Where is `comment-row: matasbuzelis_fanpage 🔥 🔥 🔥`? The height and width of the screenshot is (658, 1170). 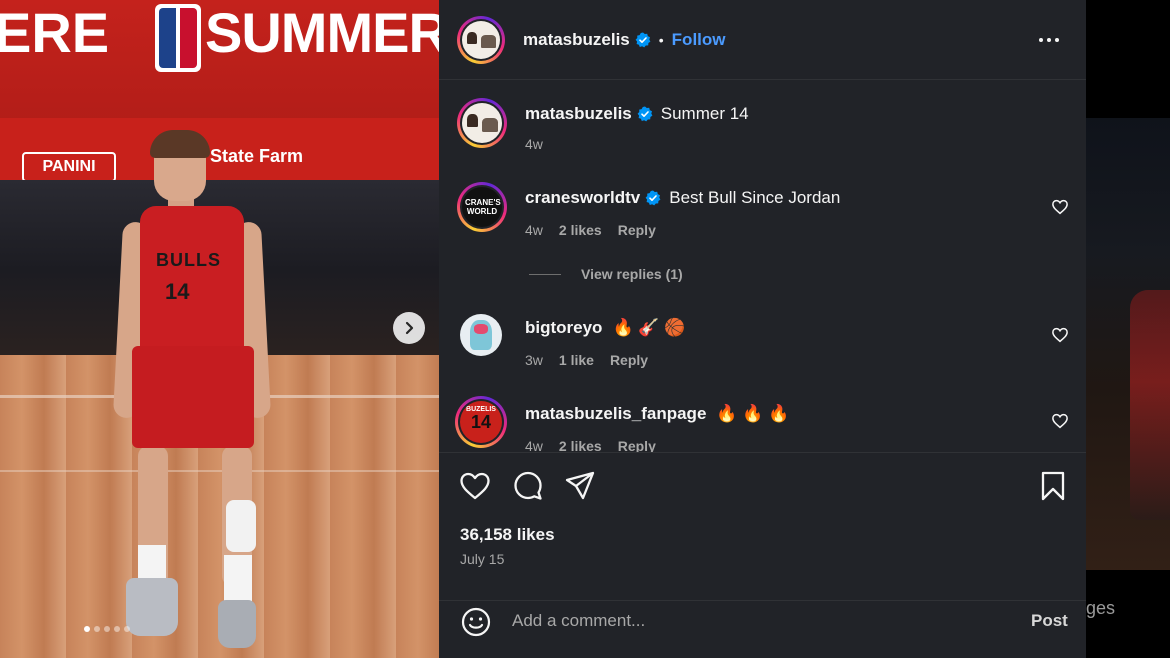
comment-row: matasbuzelis_fanpage 🔥 🔥 🔥 is located at coordinates (657, 414).